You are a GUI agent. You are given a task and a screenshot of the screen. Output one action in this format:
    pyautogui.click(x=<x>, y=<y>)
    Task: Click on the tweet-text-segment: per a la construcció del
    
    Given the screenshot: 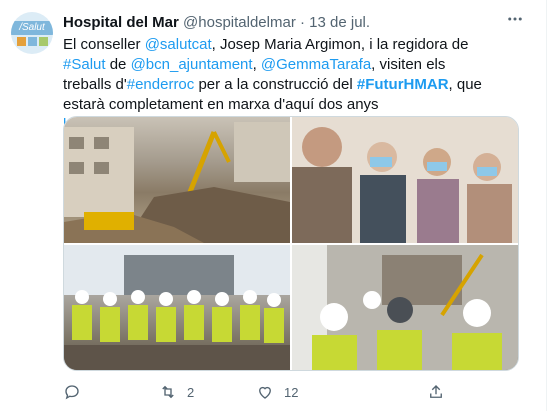 What is the action you would take?
    pyautogui.click(x=275, y=84)
    